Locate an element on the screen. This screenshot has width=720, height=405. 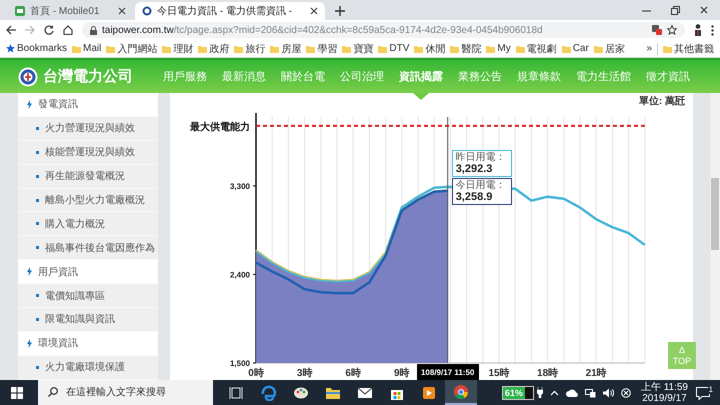
address-bar: taipower.com.tw/tc/page.aspx?mid=206&cid=402&cchk=8c59a5ca-9174-4d2e-93e4-0454b906018d is located at coordinates (383, 30).